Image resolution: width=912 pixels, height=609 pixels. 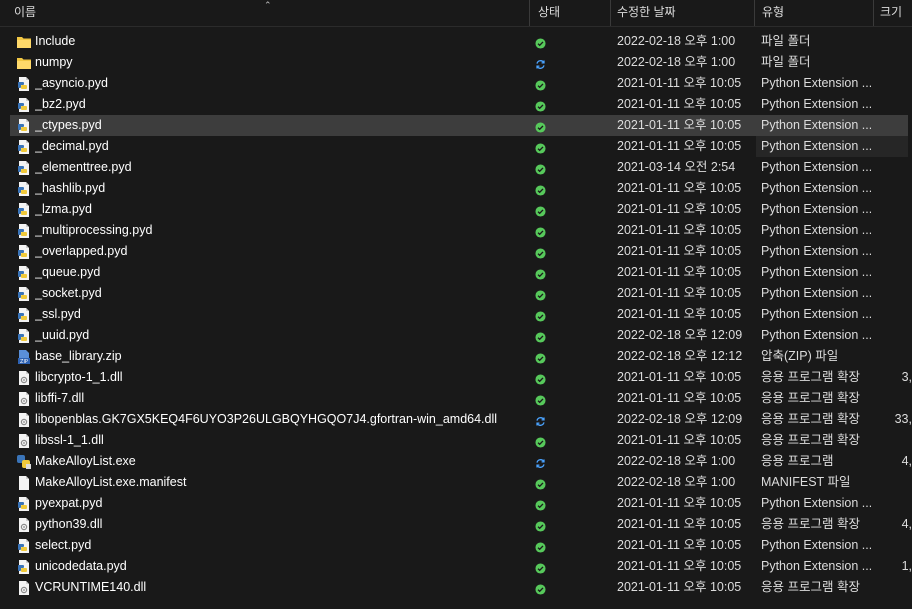 What do you see at coordinates (568, 13) in the screenshot?
I see `column-header-status: 상태` at bounding box center [568, 13].